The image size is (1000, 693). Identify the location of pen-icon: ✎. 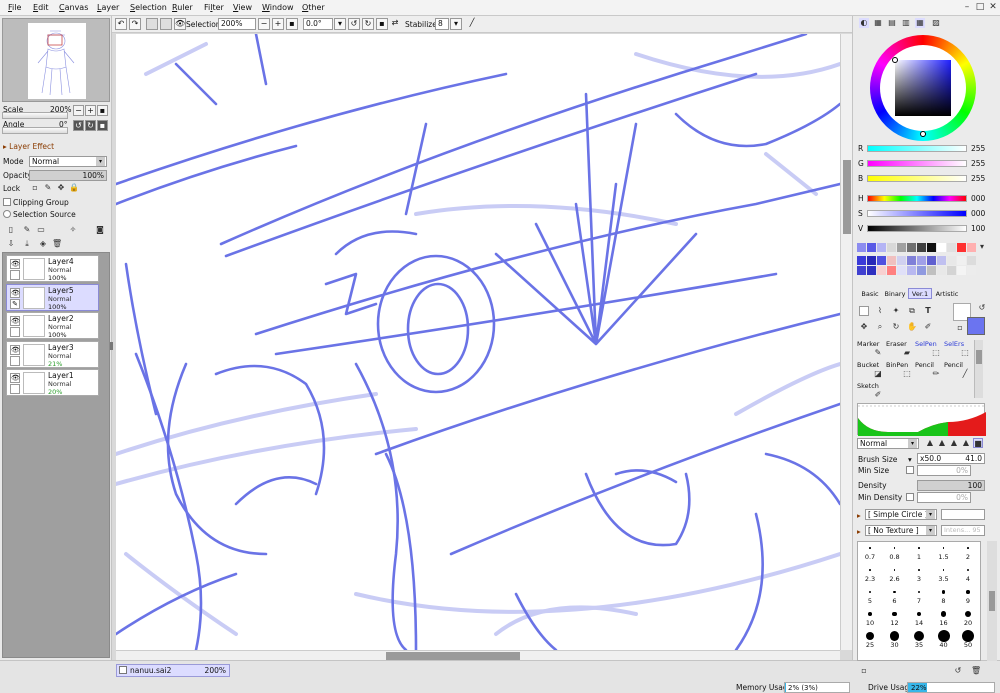
(15, 303).